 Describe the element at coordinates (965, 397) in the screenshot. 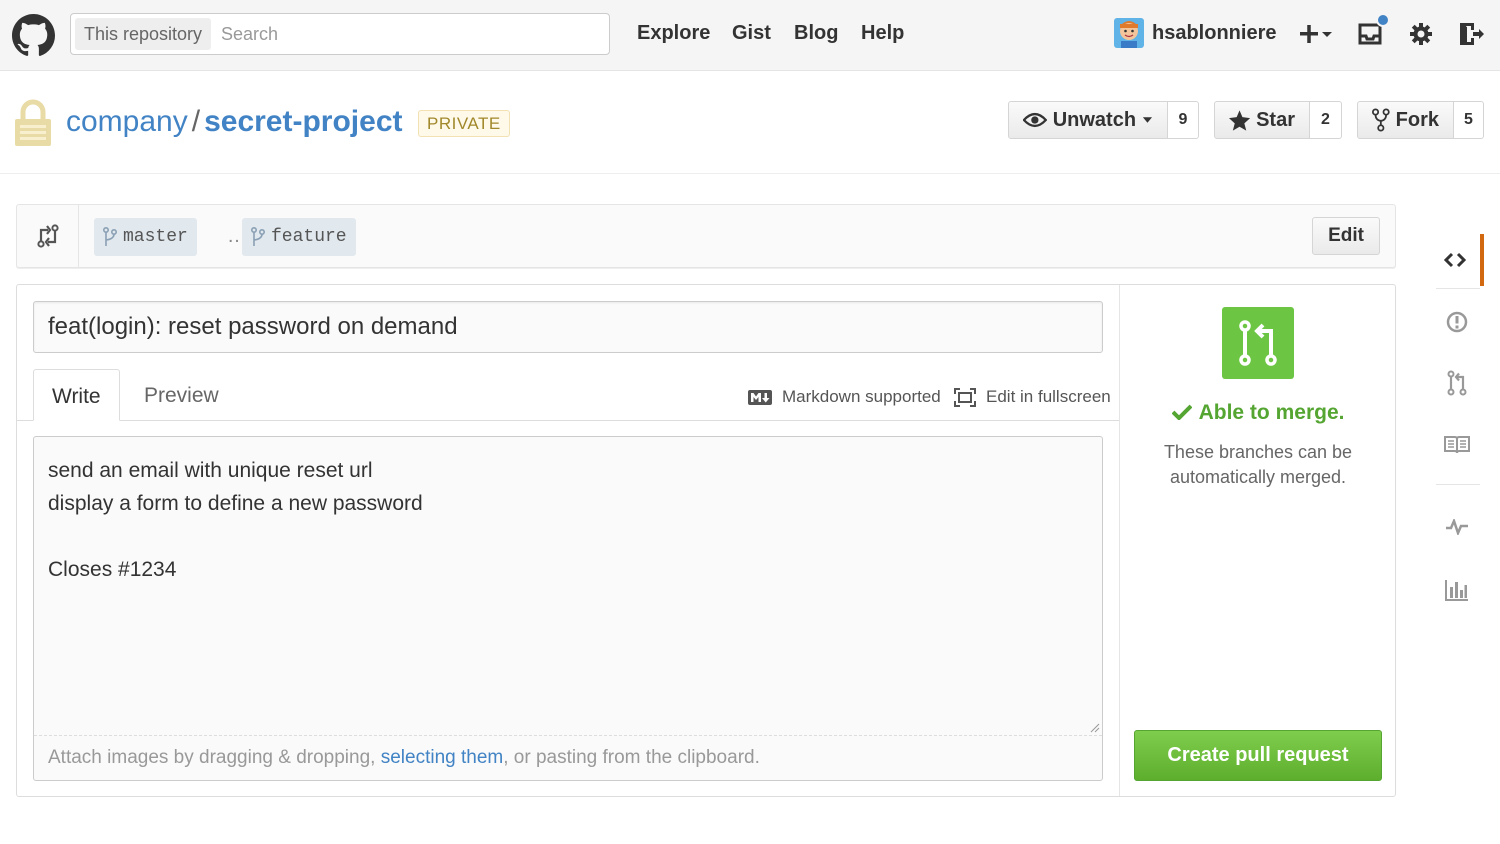

I see `fullscreen-icon` at that location.